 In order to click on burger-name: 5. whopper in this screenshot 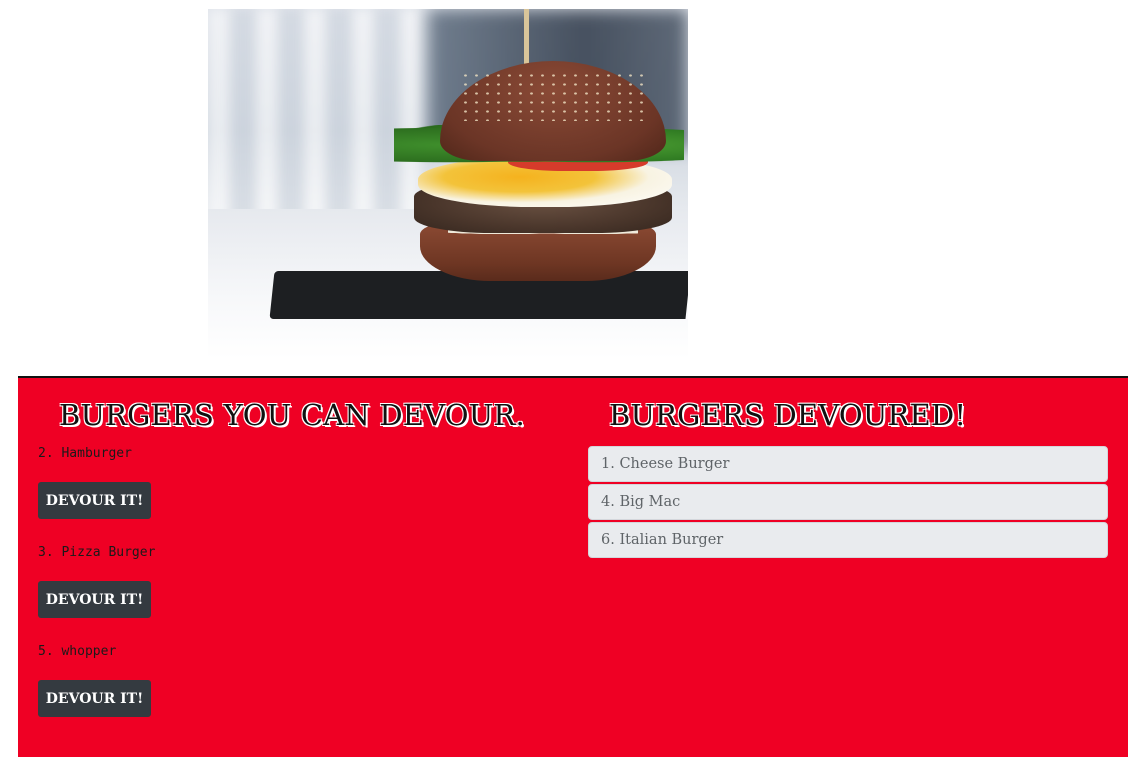, I will do `click(77, 651)`.